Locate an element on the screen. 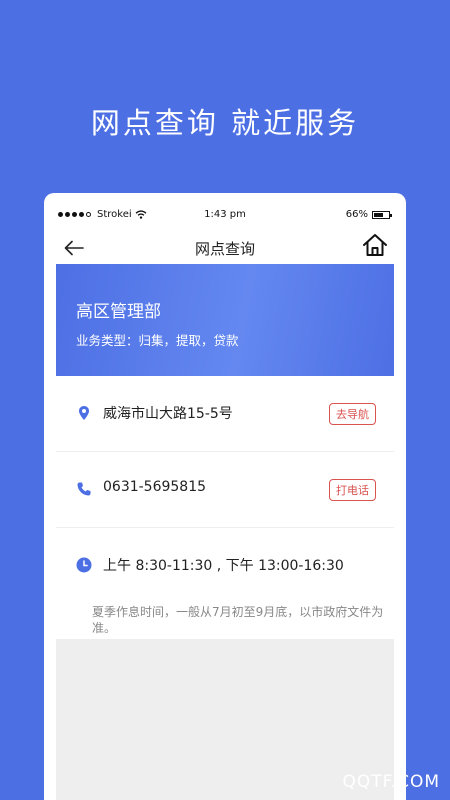 The height and width of the screenshot is (800, 450). hours-note: 夏季作息时间，一般从7月初至9月底，以市政府文件为准。 is located at coordinates (238, 620).